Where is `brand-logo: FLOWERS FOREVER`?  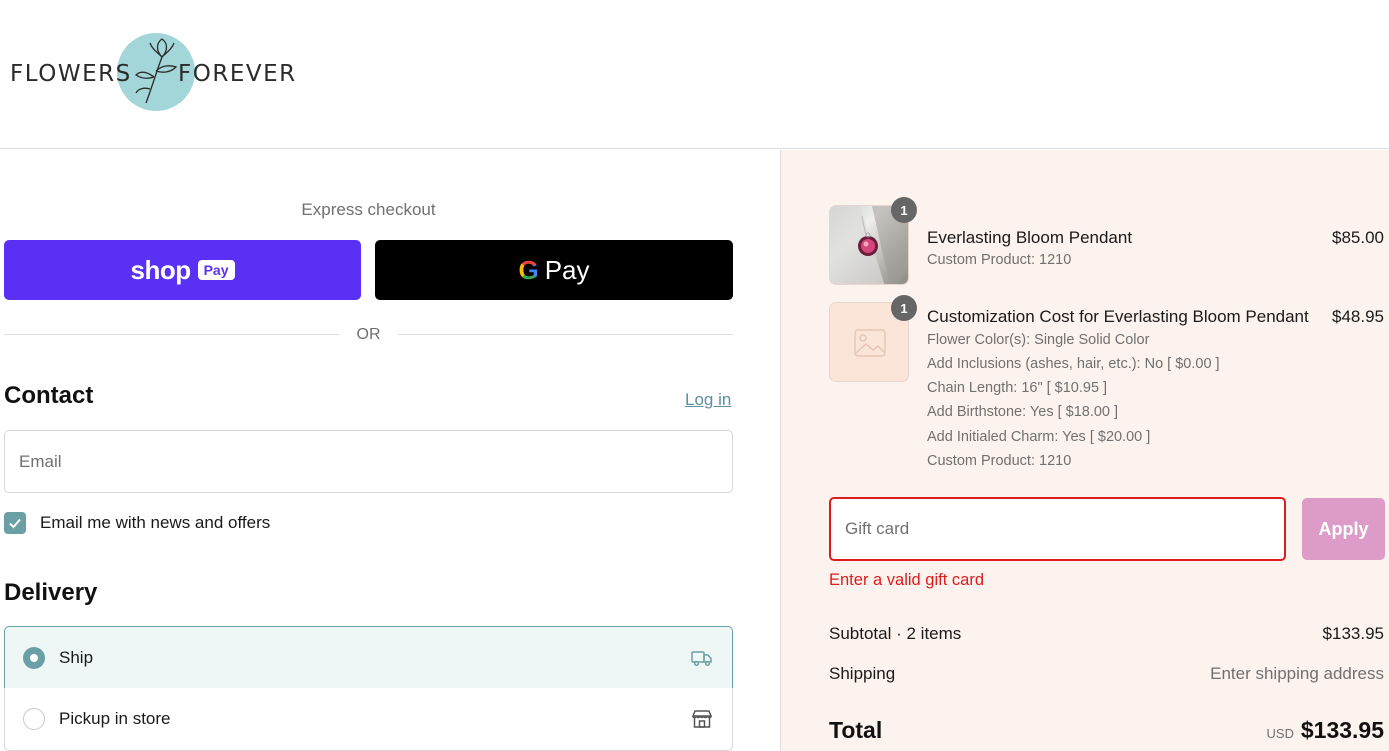 brand-logo: FLOWERS FOREVER is located at coordinates (155, 73).